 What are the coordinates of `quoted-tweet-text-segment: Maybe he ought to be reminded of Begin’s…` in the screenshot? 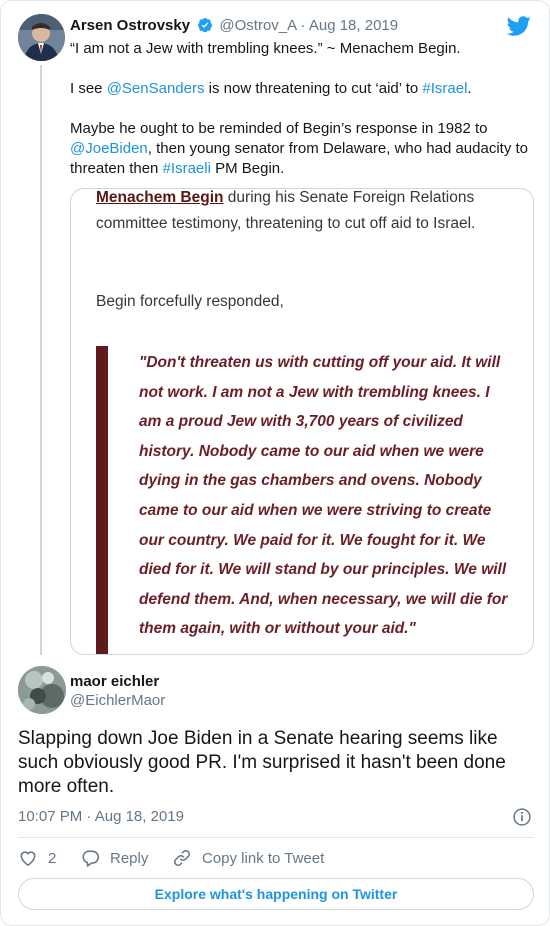 It's located at (279, 128).